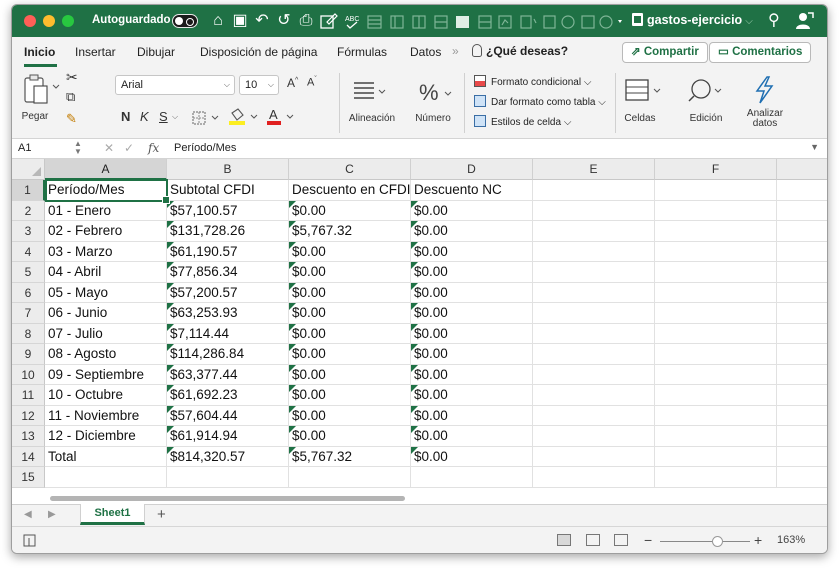  Describe the element at coordinates (228, 477) in the screenshot. I see `cell-B15` at that location.